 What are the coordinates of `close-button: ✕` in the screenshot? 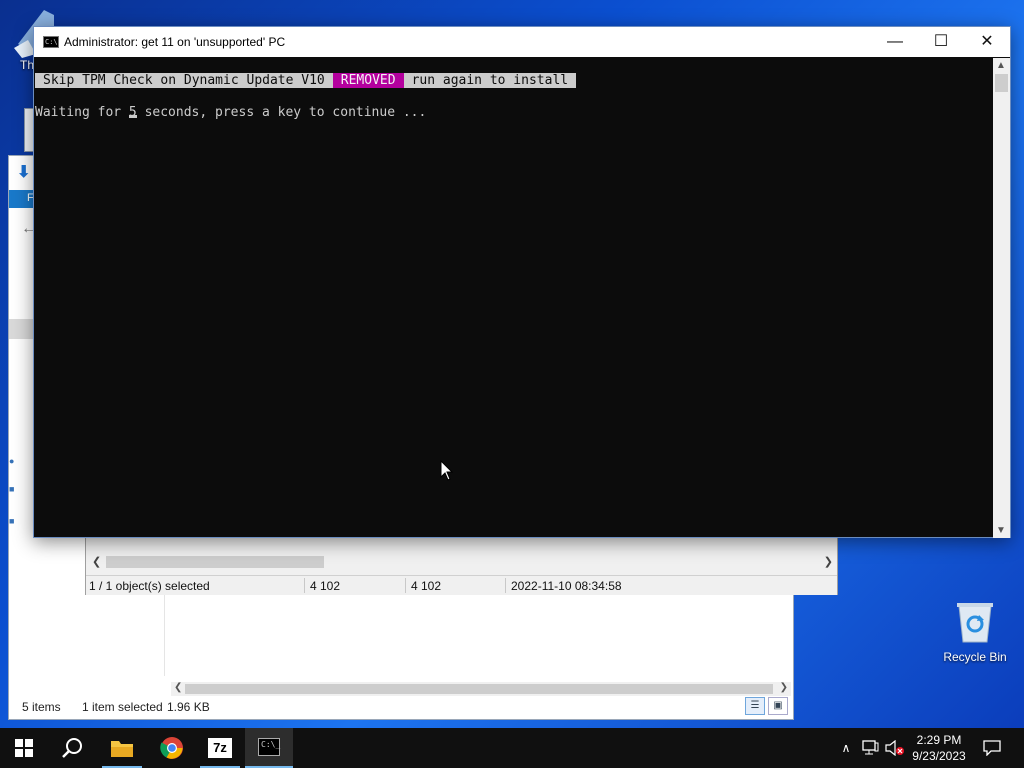 It's located at (987, 42).